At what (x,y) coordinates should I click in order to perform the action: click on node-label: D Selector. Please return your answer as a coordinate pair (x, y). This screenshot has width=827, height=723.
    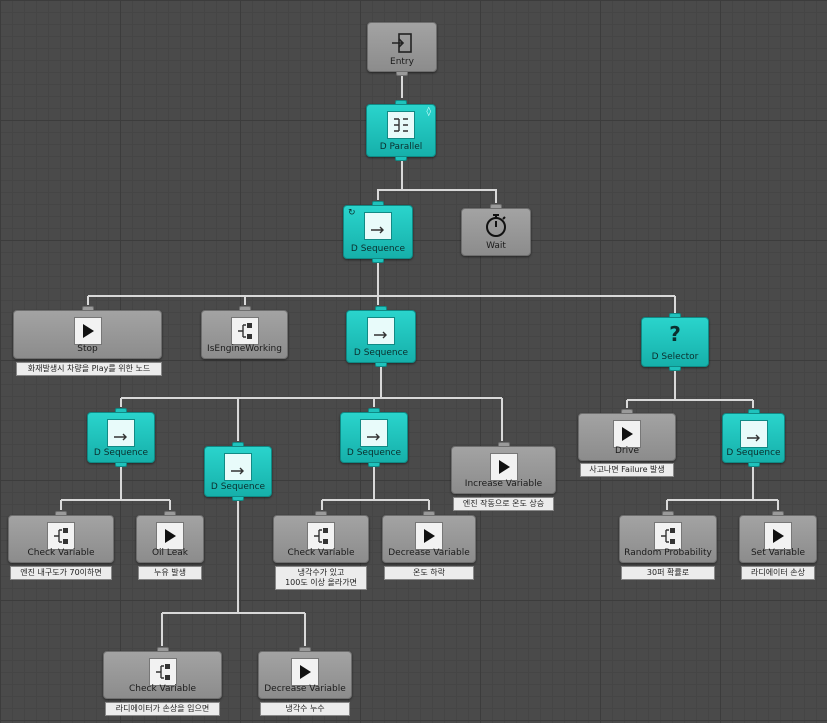
    Looking at the image, I should click on (675, 357).